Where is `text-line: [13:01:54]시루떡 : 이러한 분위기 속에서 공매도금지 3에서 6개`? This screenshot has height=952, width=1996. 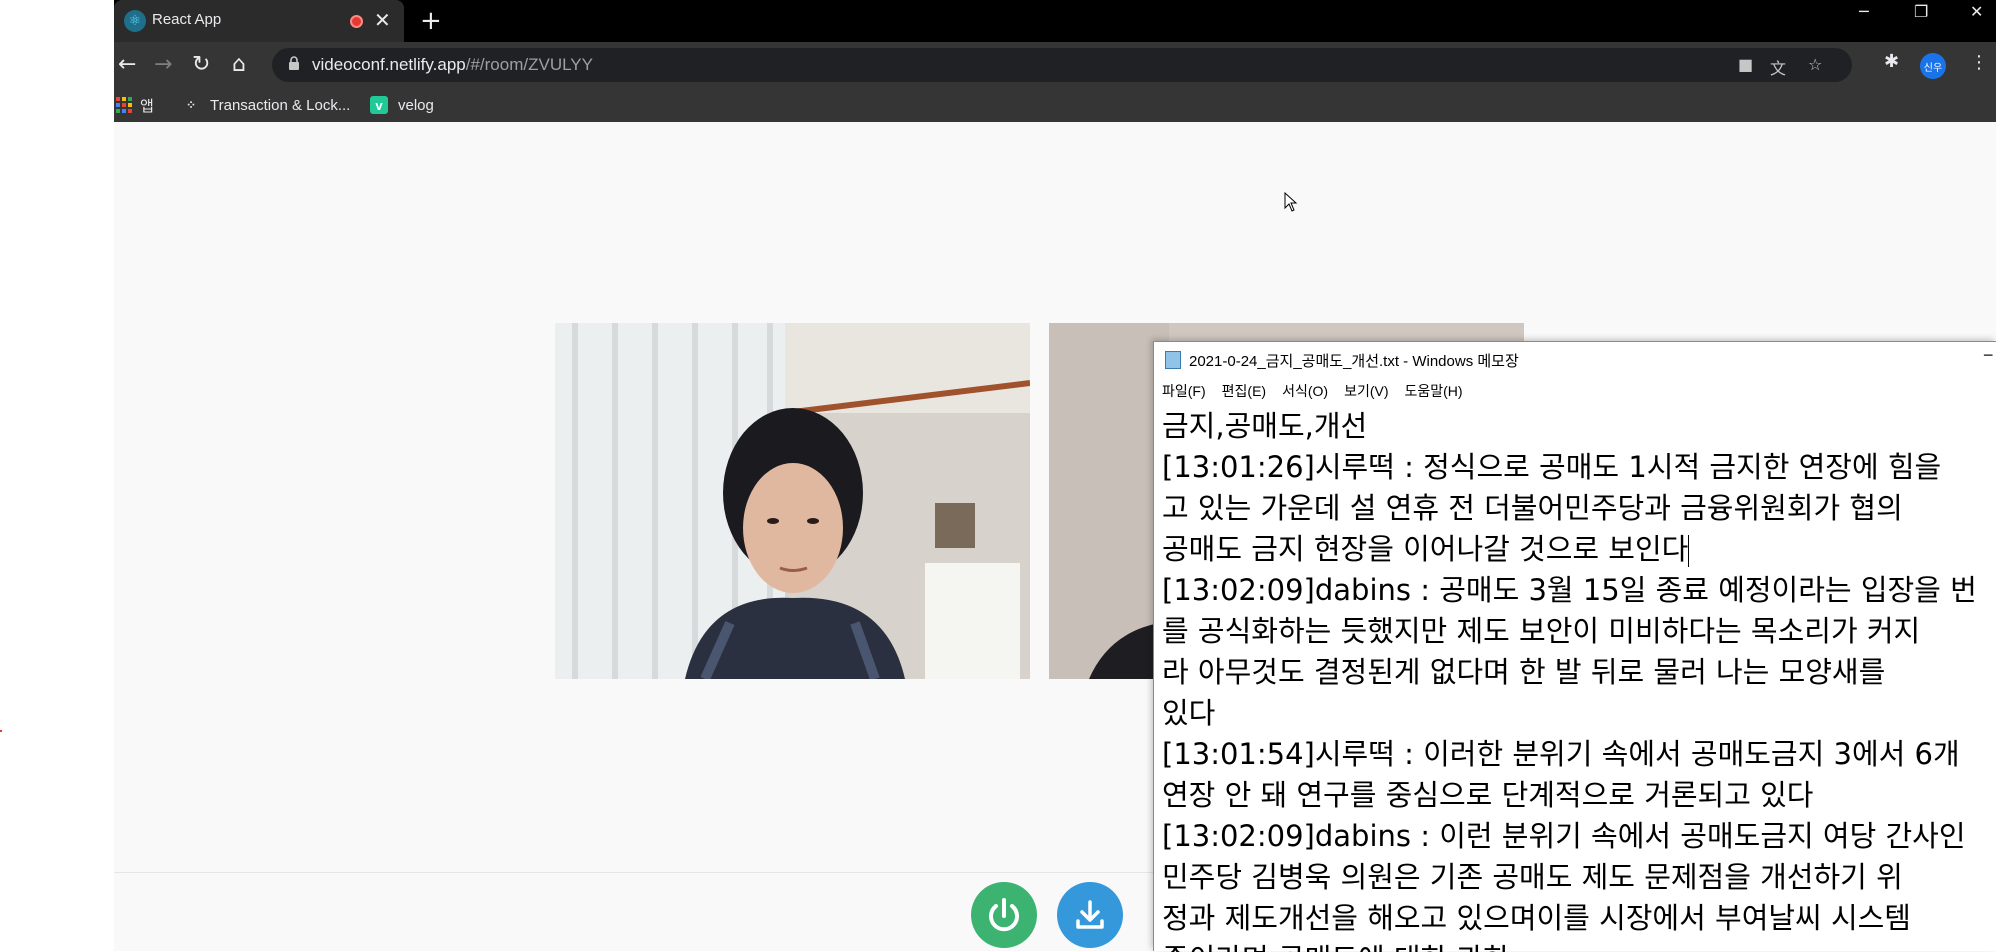 text-line: [13:01:54]시루떡 : 이러한 분위기 속에서 공매도금지 3에서 6개 is located at coordinates (1561, 754).